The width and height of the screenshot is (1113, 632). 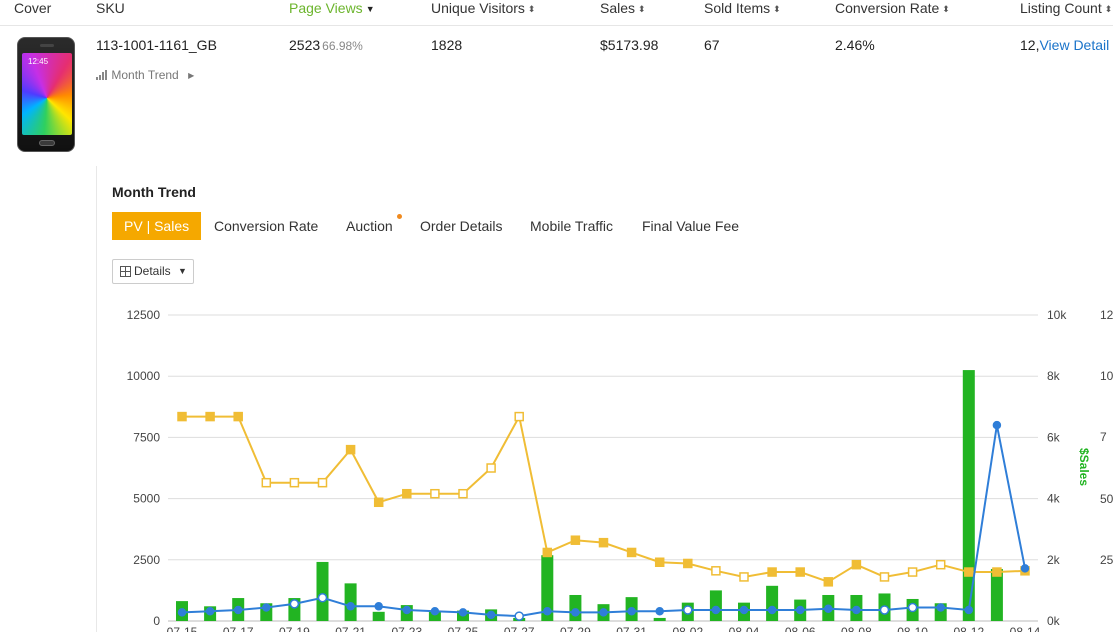 What do you see at coordinates (687, 628) in the screenshot?
I see `x-tick-label: 08-02` at bounding box center [687, 628].